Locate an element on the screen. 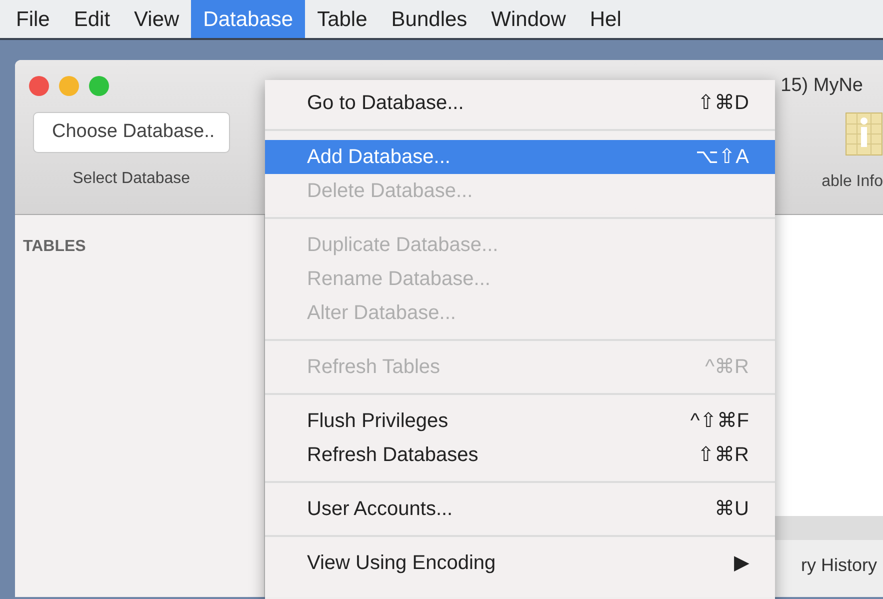  choose-database-button: Choose Database.. is located at coordinates (131, 132).